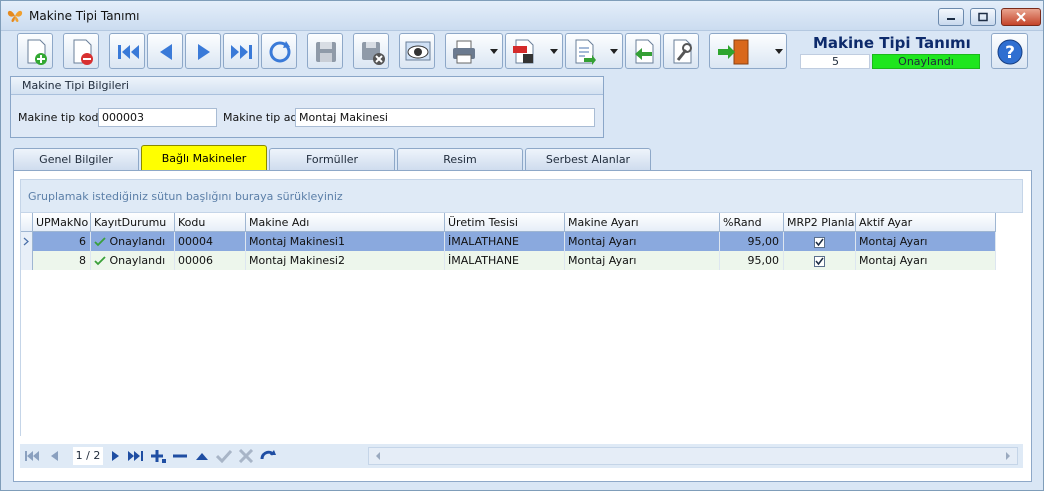 The image size is (1044, 491). Describe the element at coordinates (445, 117) in the screenshot. I see `machine-type-name-input: Montaj Makinesi` at that location.